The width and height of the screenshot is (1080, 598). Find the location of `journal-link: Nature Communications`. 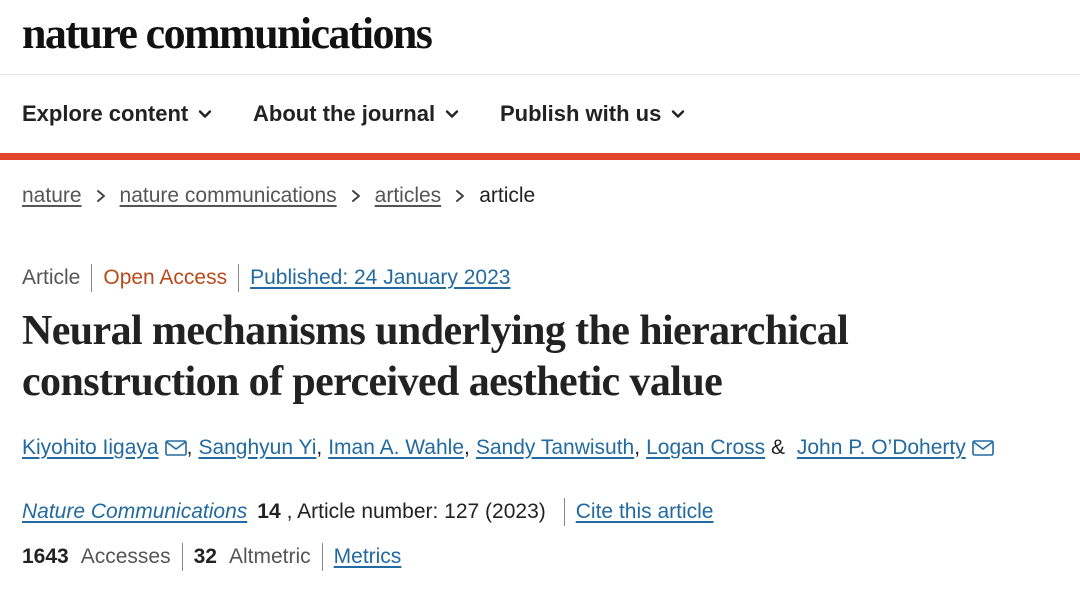

journal-link: Nature Communications is located at coordinates (134, 512).